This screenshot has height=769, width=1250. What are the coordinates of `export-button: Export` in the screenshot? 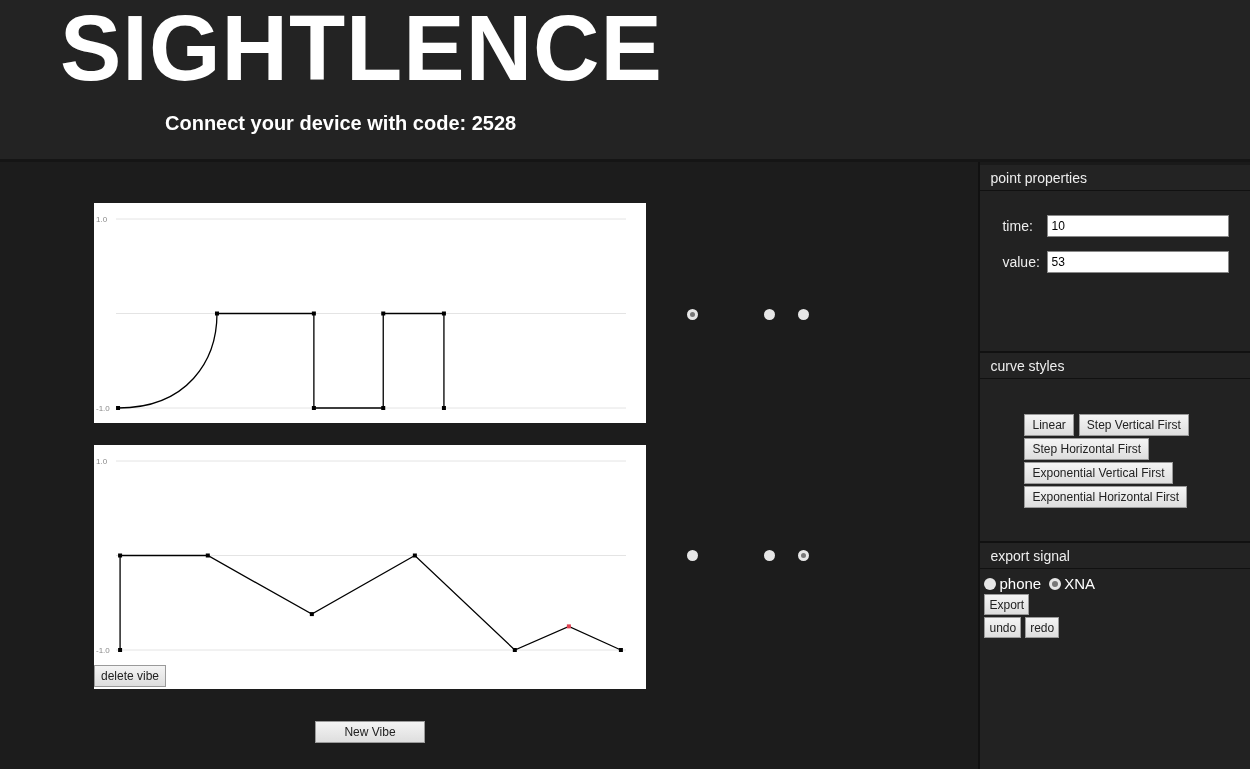 It's located at (1007, 604).